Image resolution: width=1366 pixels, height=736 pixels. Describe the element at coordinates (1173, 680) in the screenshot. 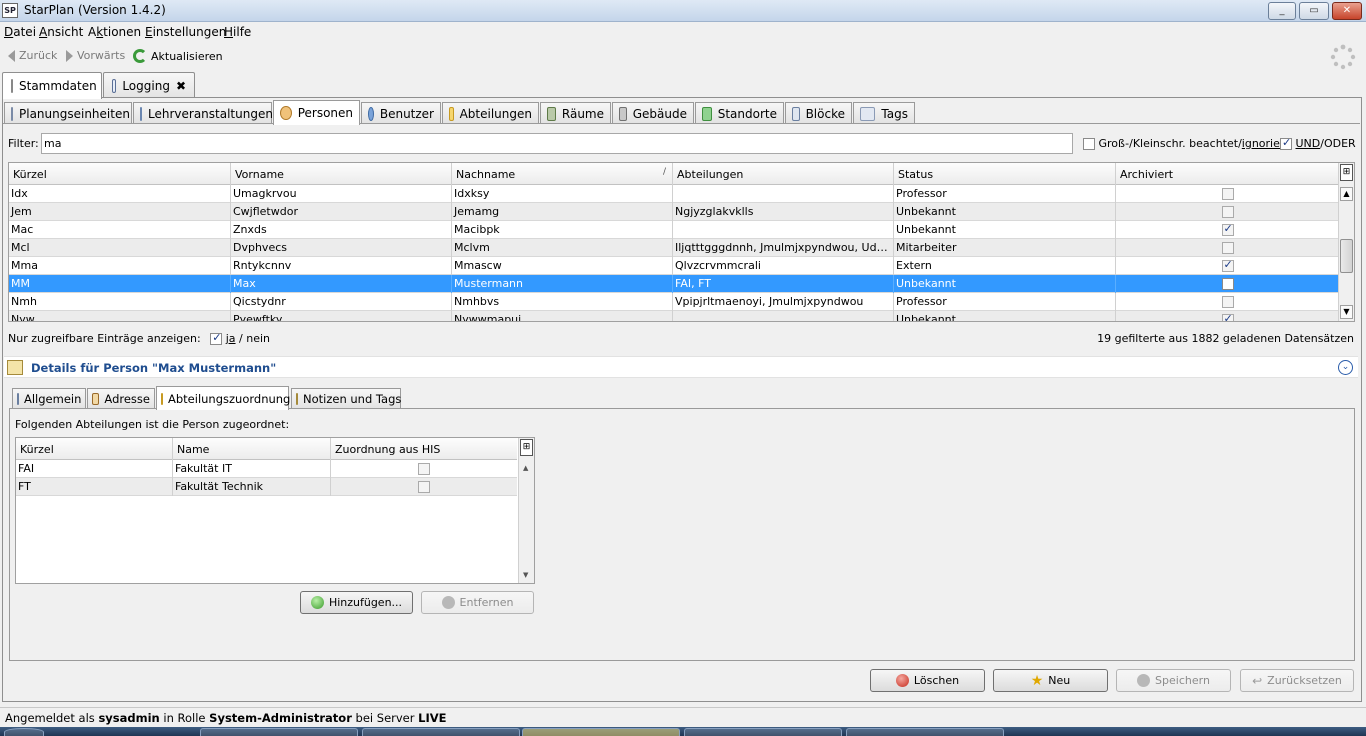

I see `save-button: Speichern` at that location.